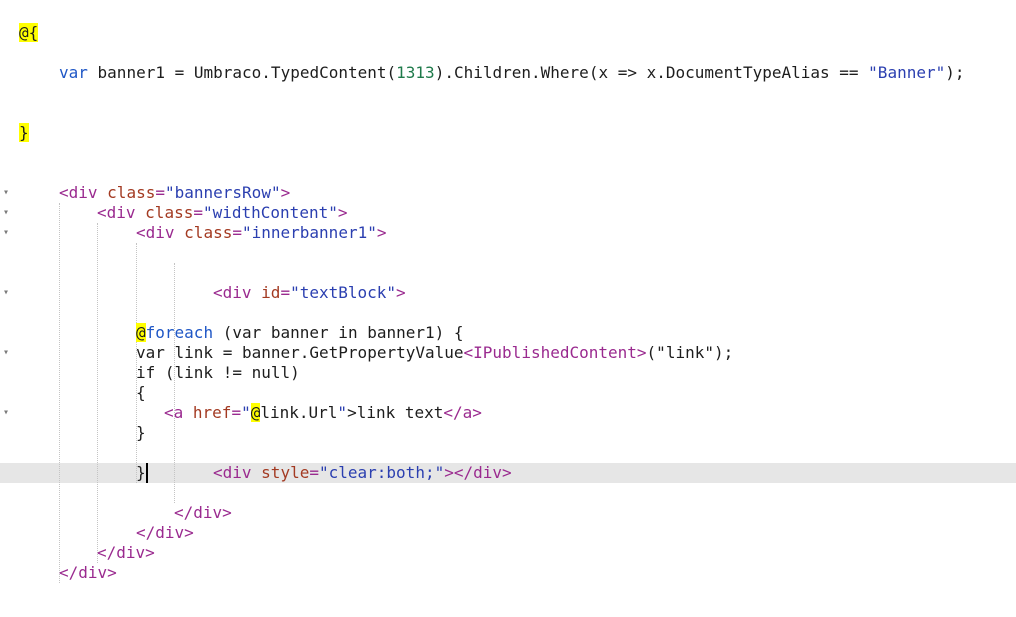 The image size is (1016, 617). I want to click on code-token: "bannersRow", so click(222, 192).